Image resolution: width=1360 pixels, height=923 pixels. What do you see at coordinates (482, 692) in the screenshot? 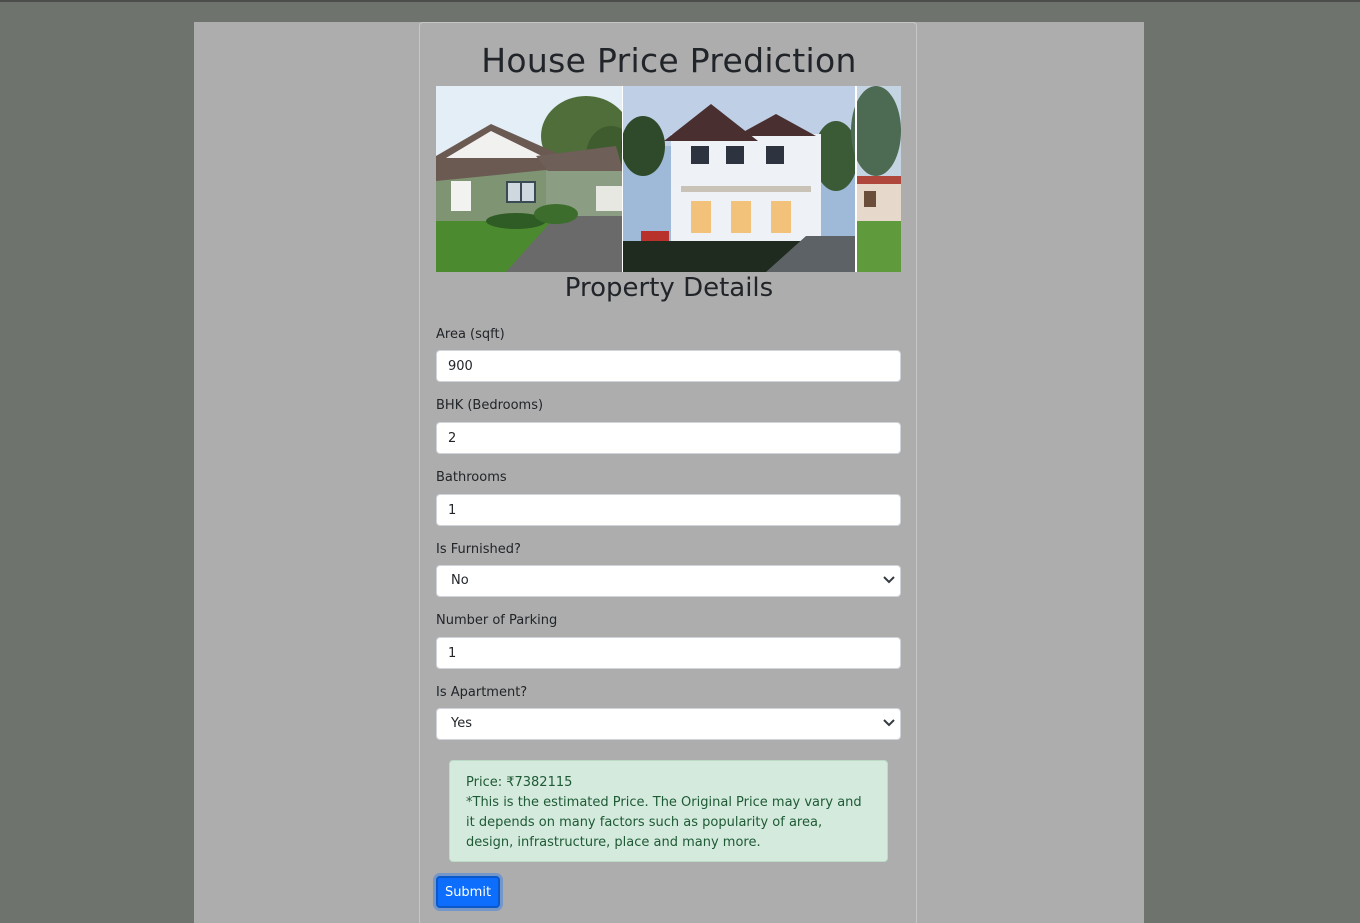
I see `apartment-label: Is Apartment?` at bounding box center [482, 692].